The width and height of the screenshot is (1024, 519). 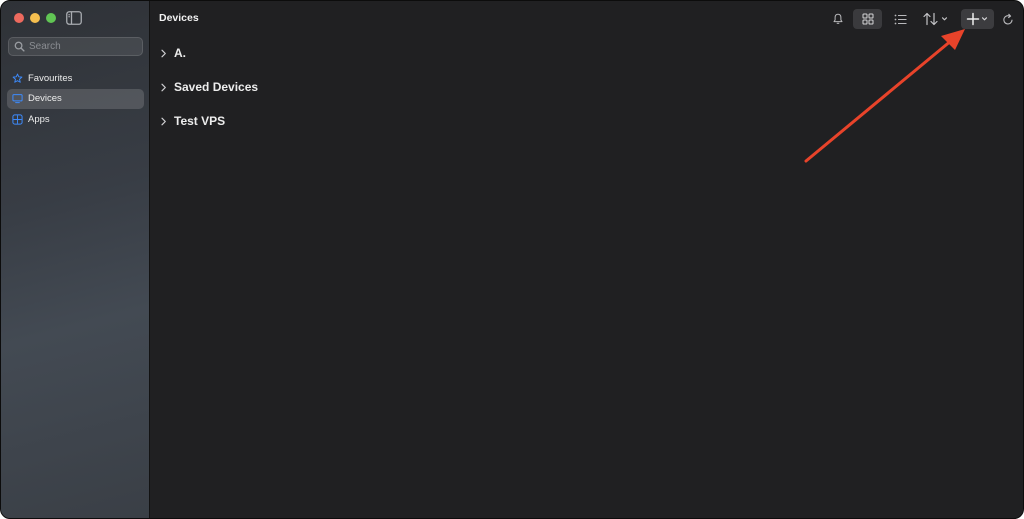 I want to click on search-icon, so click(x=19, y=46).